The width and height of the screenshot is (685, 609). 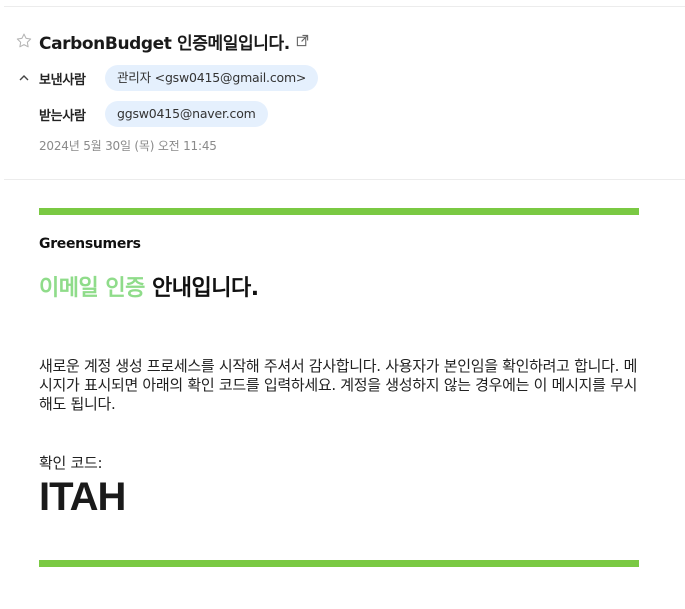 What do you see at coordinates (82, 497) in the screenshot?
I see `verification-code: ITAH` at bounding box center [82, 497].